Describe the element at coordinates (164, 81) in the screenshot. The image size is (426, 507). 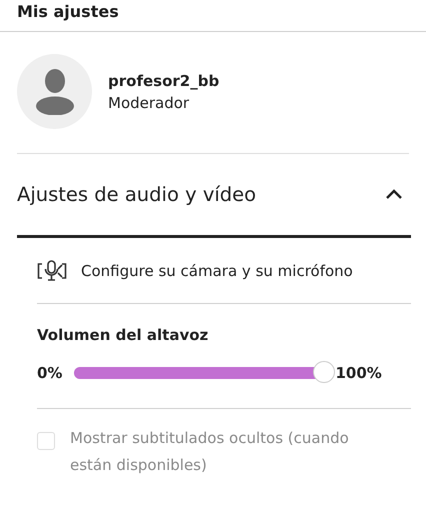
I see `user-name: profesor2_bb` at that location.